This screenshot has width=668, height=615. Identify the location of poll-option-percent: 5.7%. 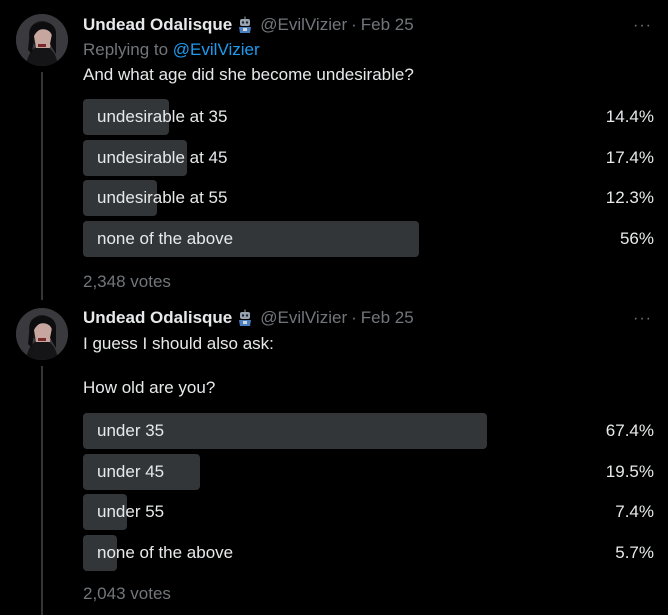
(634, 552).